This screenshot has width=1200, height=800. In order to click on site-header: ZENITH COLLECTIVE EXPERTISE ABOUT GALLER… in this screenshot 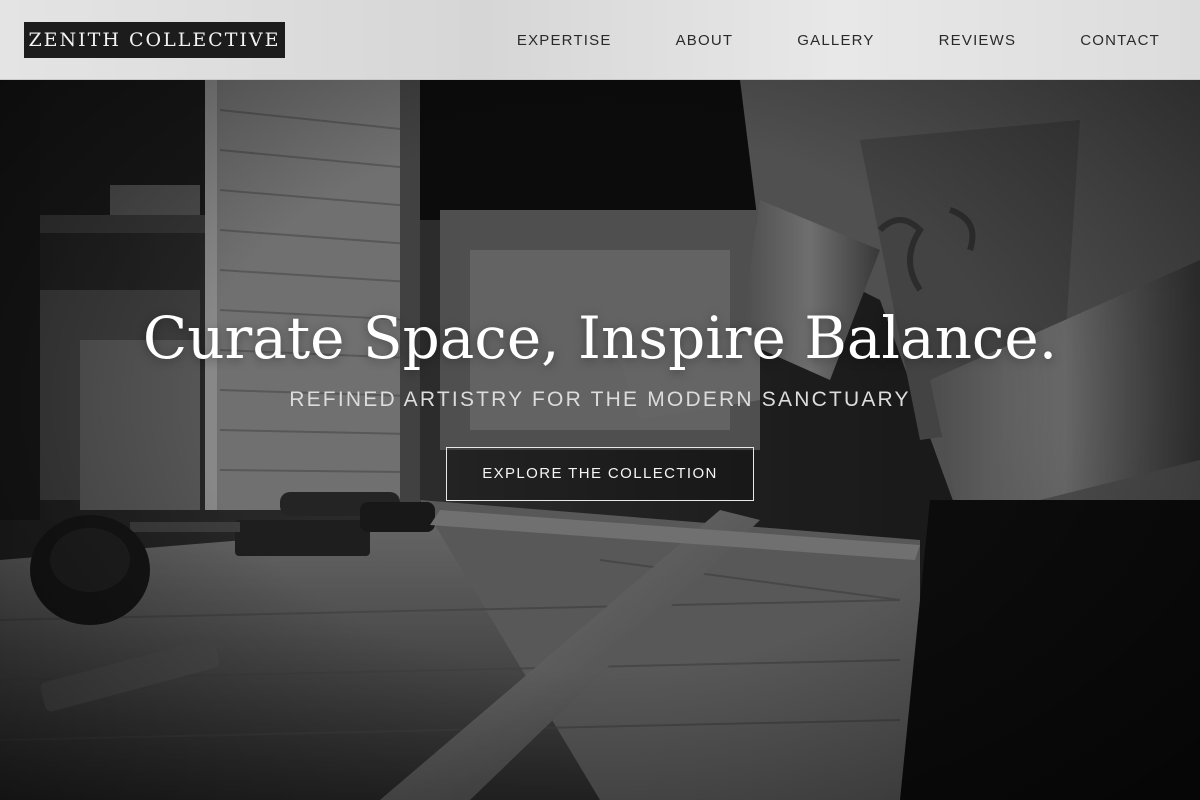, I will do `click(600, 40)`.